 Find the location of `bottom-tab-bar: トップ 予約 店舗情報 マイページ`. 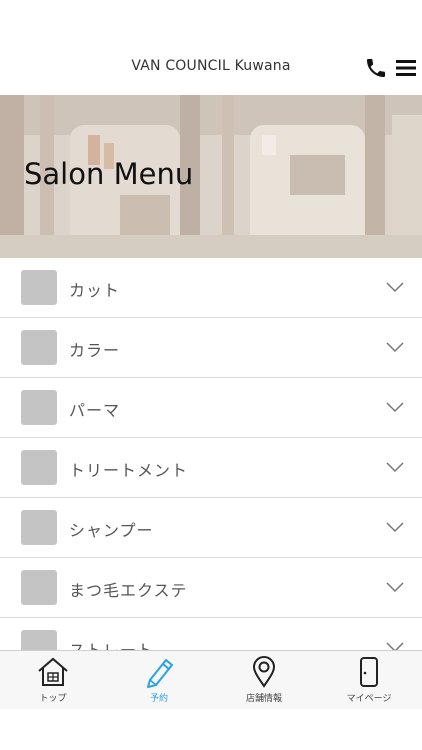

bottom-tab-bar: トップ 予約 店舗情報 マイページ is located at coordinates (211, 679).